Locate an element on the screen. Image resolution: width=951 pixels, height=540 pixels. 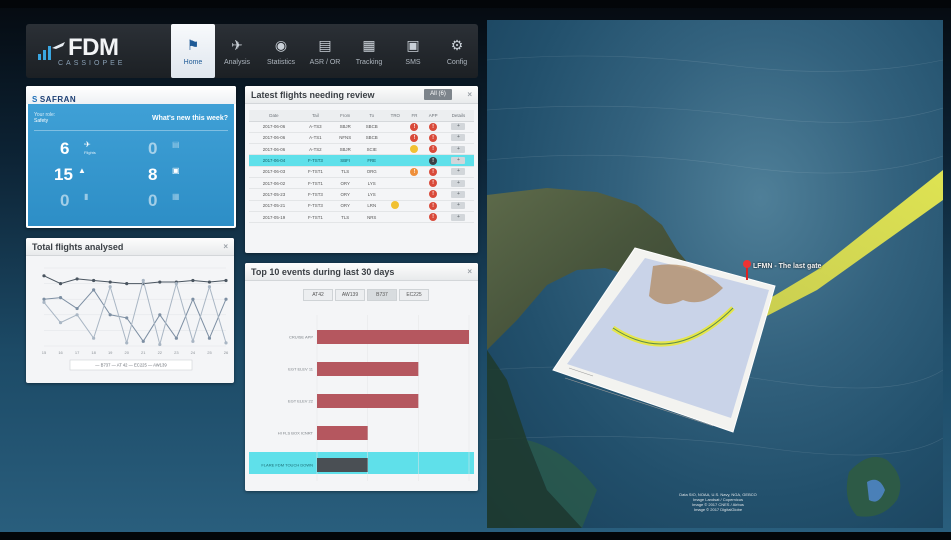
cell-tro is located at coordinates (395, 160).